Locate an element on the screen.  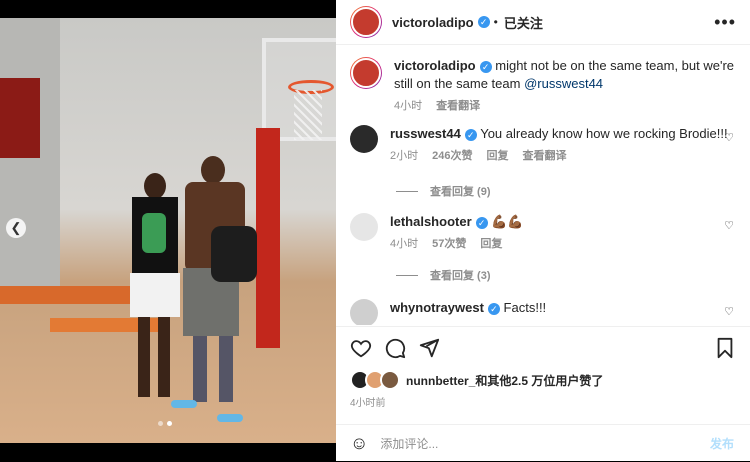
view-replies-label: 查看回复 (3) is located at coordinates (460, 276).